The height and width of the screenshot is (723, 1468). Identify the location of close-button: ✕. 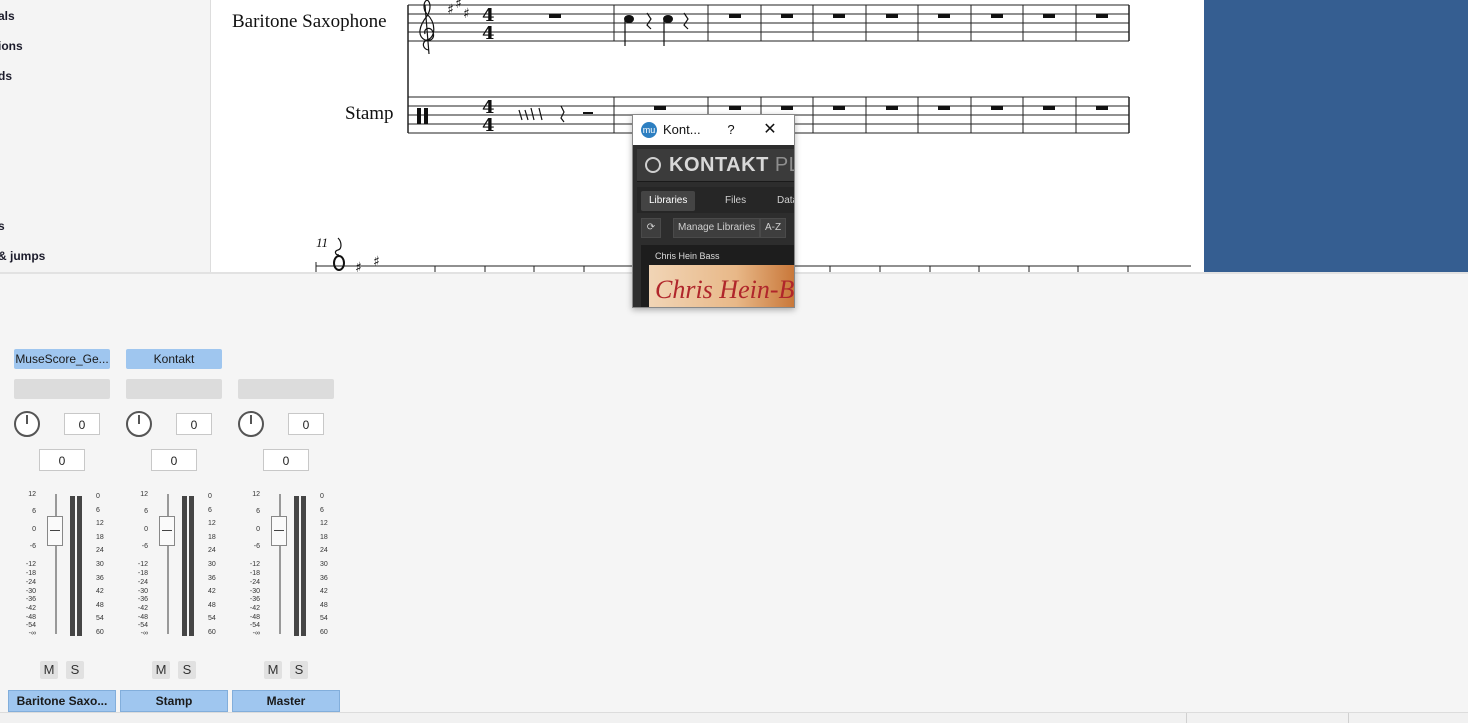
(770, 130).